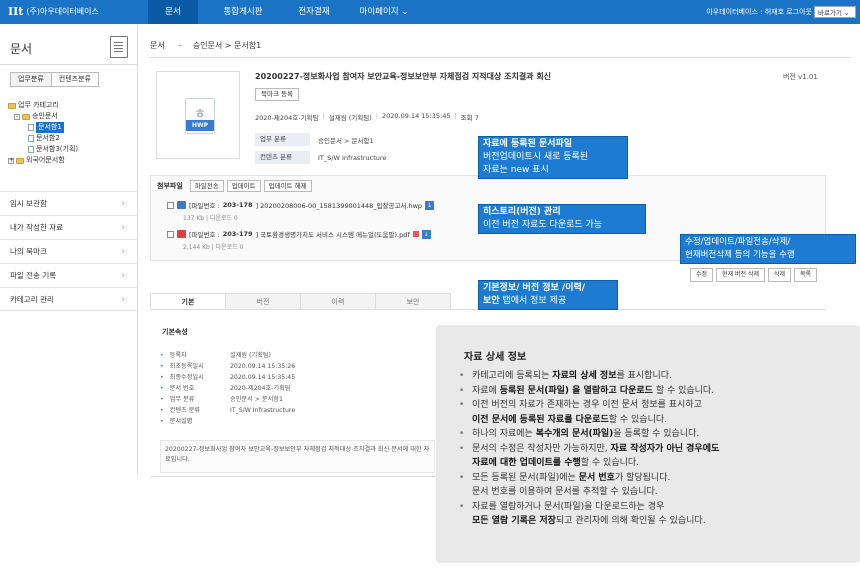 This screenshot has height=571, width=860. Describe the element at coordinates (119, 47) in the screenshot. I see `document-icon` at that location.